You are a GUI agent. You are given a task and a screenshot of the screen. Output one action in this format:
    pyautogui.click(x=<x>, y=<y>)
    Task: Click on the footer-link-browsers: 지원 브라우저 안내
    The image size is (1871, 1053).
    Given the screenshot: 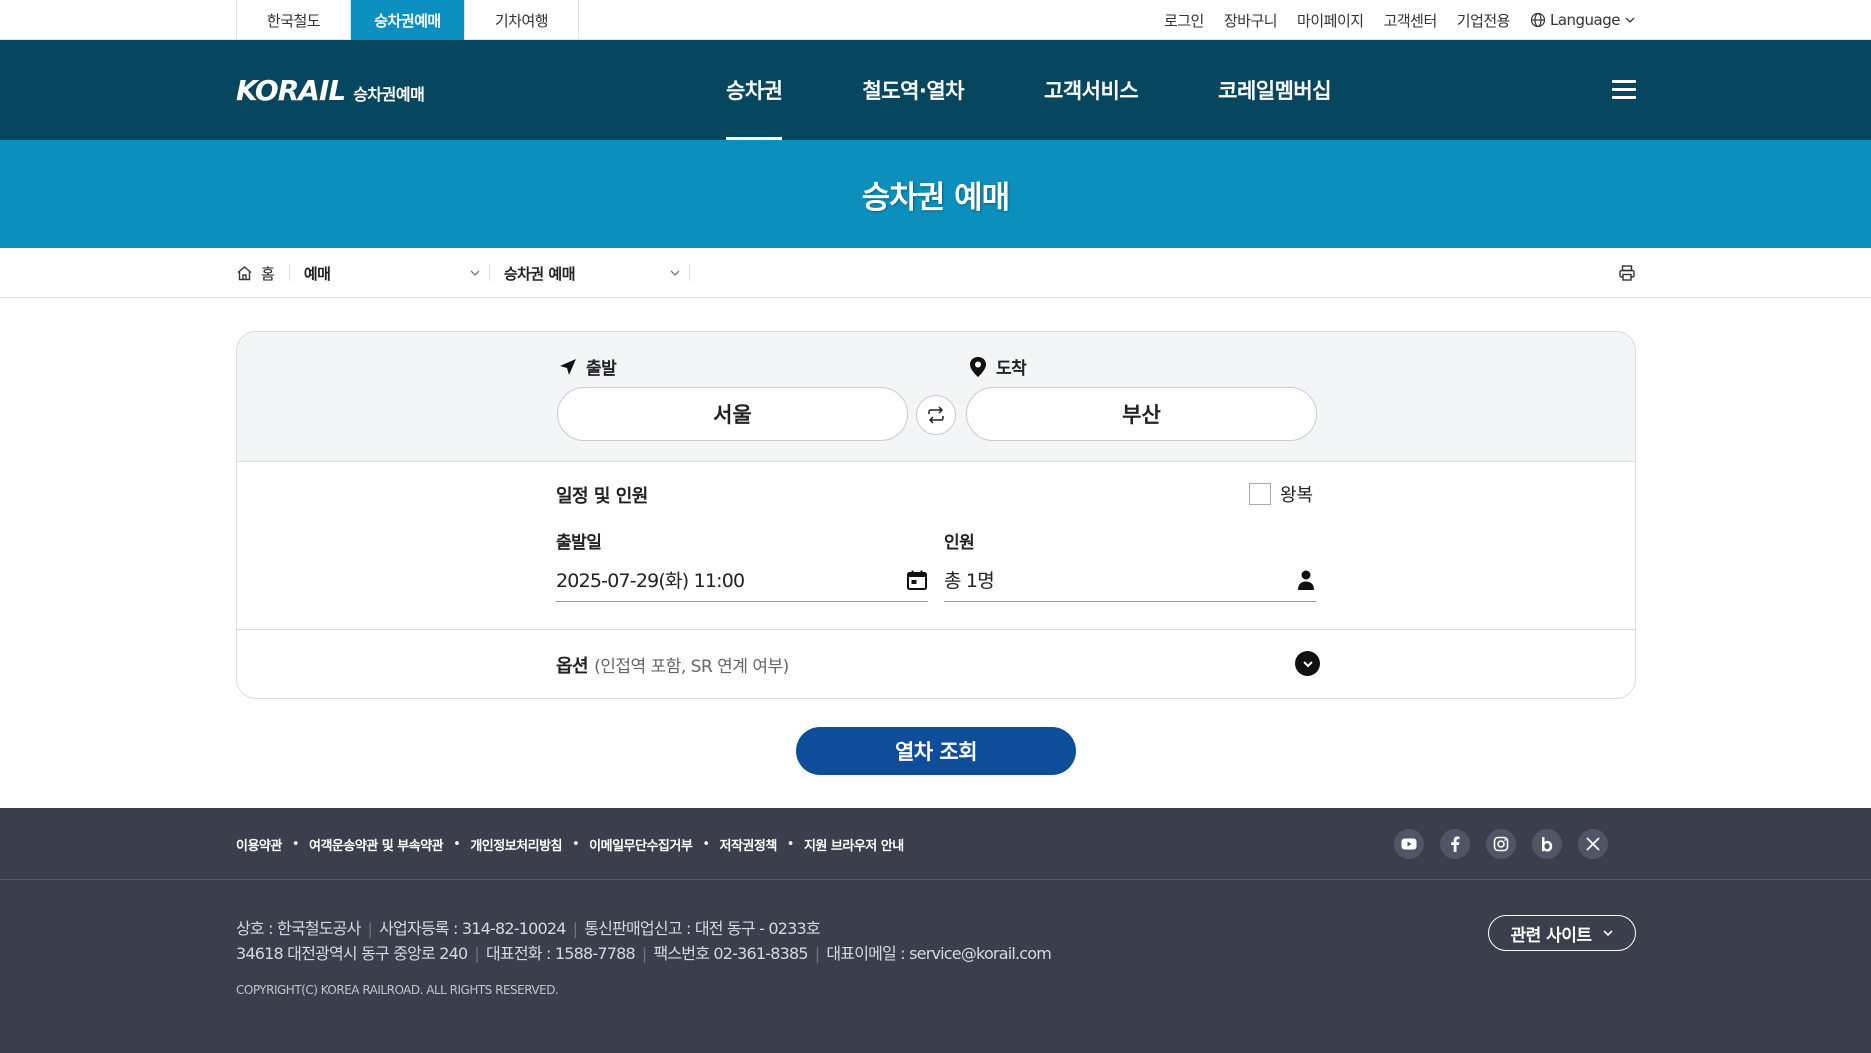 What is the action you would take?
    pyautogui.click(x=854, y=844)
    